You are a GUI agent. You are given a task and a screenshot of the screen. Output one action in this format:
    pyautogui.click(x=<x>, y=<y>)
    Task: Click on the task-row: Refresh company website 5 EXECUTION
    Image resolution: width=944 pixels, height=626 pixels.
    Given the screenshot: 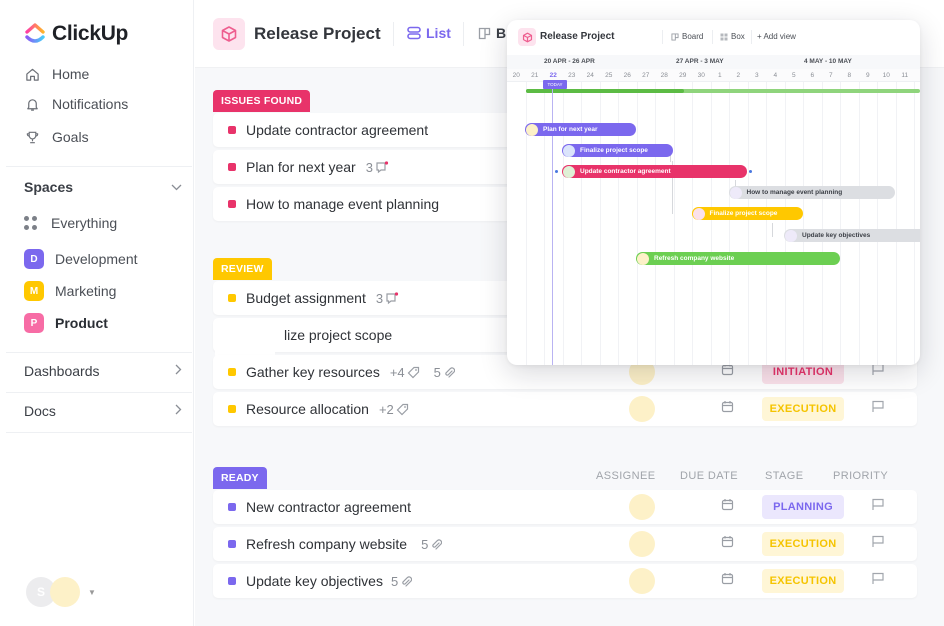 What is the action you would take?
    pyautogui.click(x=565, y=544)
    